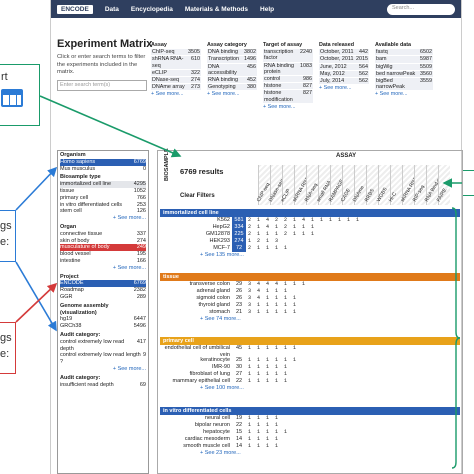  I want to click on facet-row: June, 2012 564, so click(344, 66).